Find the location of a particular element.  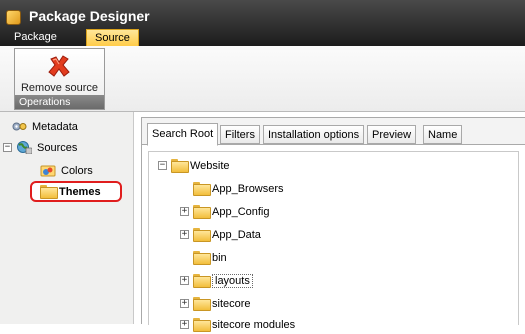

operations-group: Remove source Operations is located at coordinates (59, 79).